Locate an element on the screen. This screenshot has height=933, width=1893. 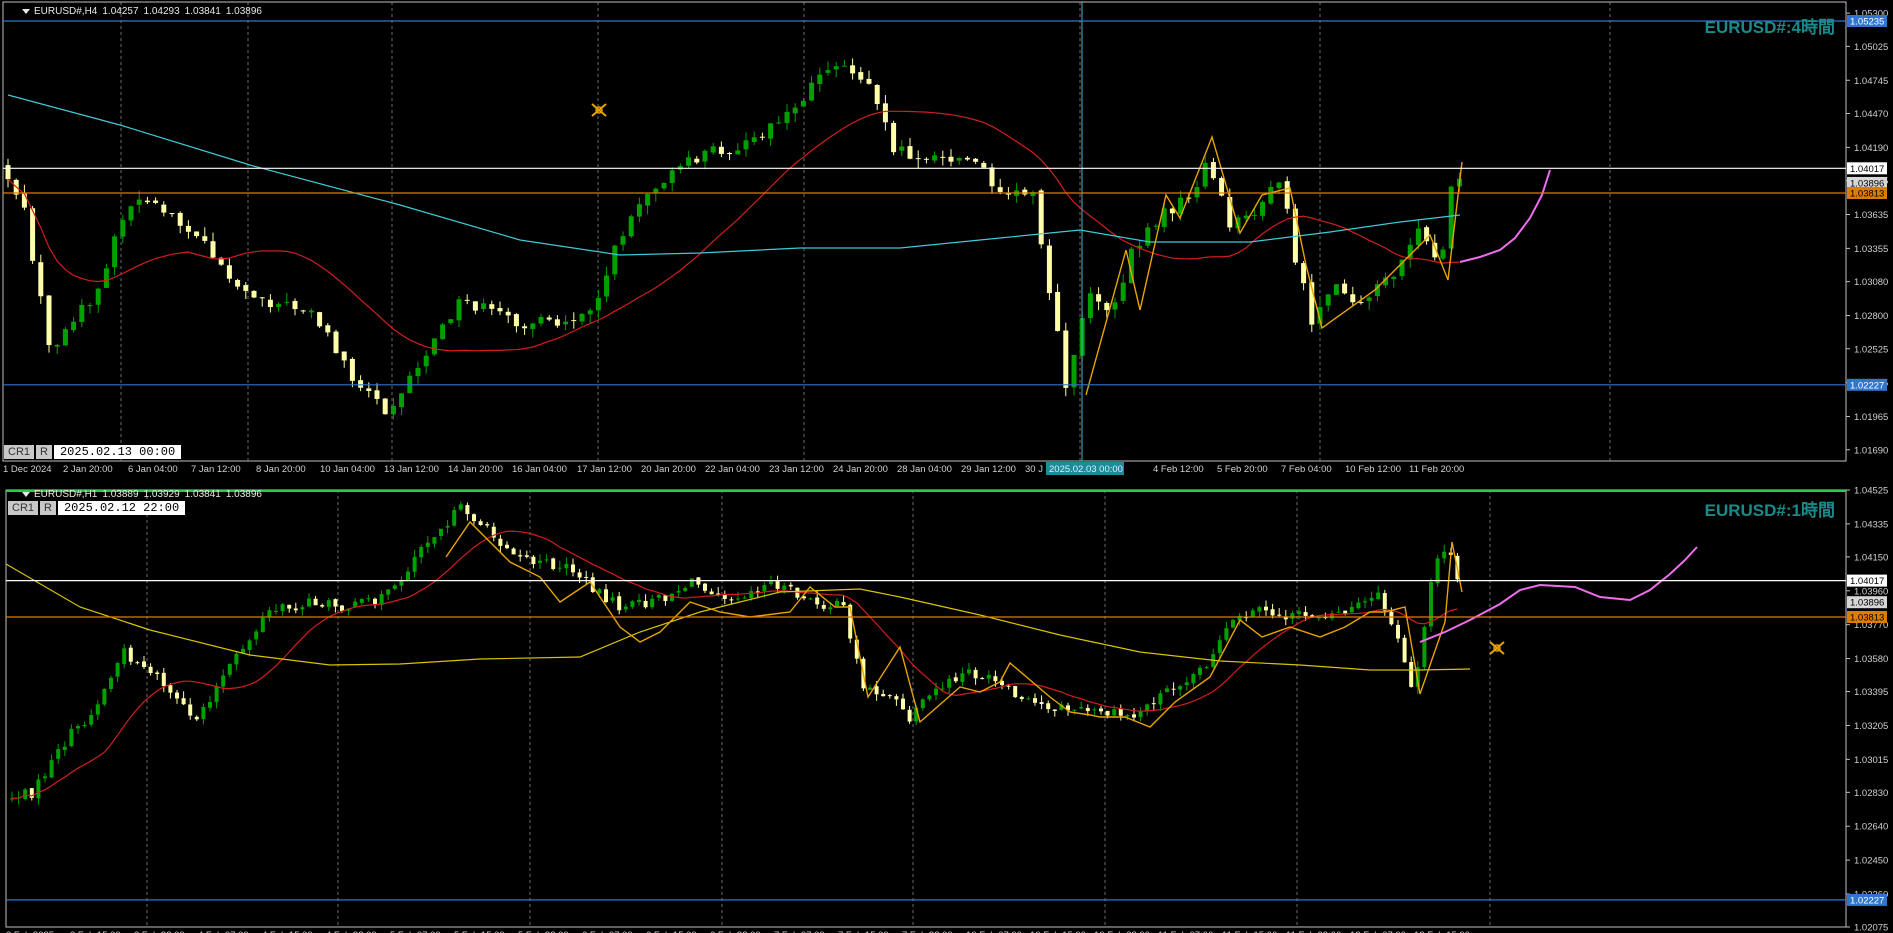
h4-x-tick-label: 30 J is located at coordinates (1034, 469).